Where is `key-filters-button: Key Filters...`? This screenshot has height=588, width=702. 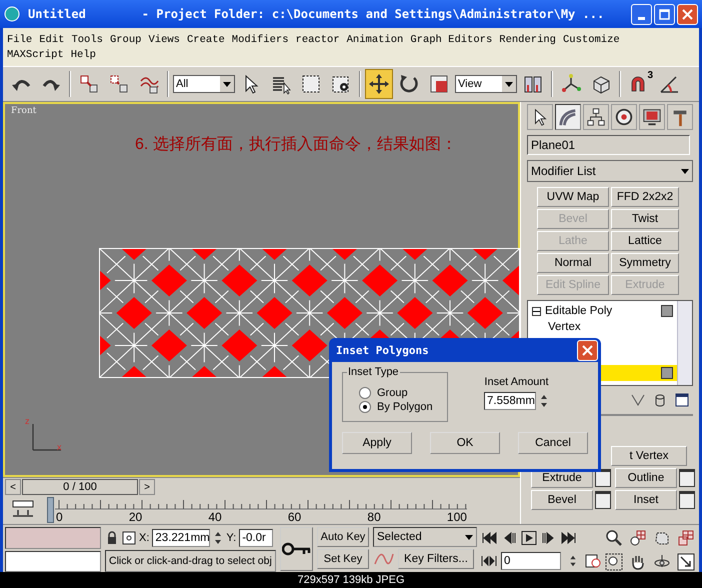 key-filters-button: Key Filters... is located at coordinates (436, 559).